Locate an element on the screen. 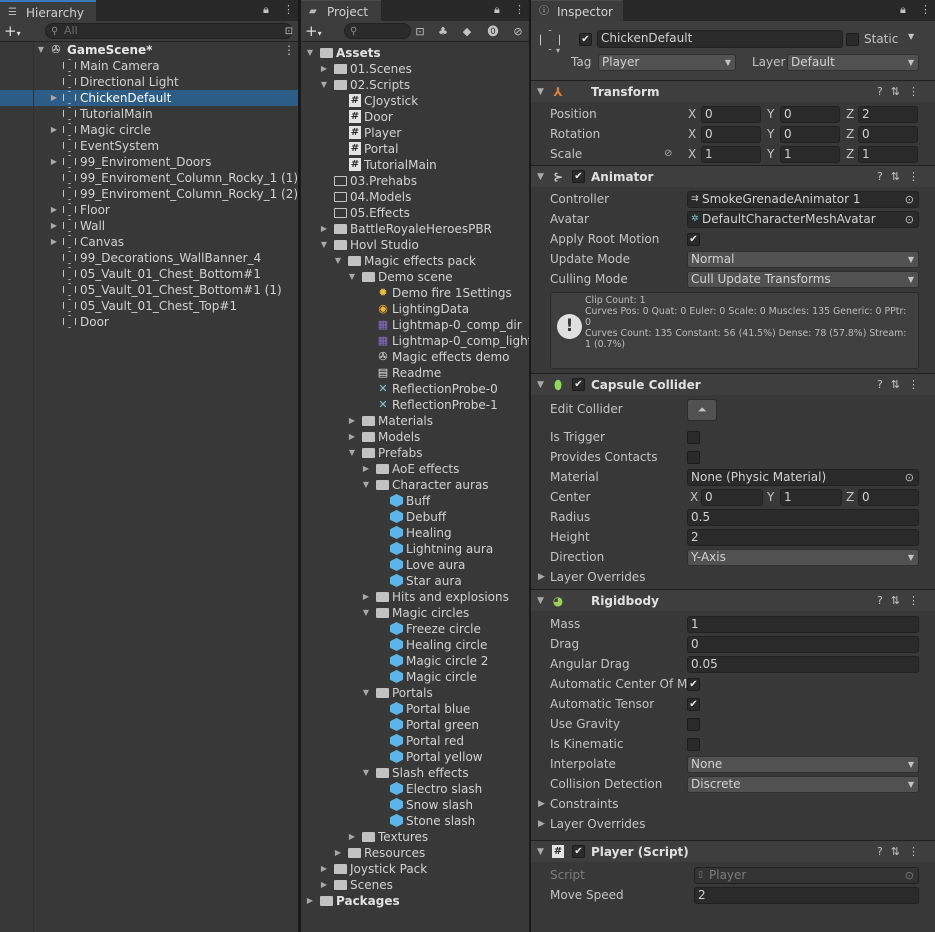 The width and height of the screenshot is (935, 932). transform-header: ▼ ⅄ Transform ?⇅⋮ is located at coordinates (733, 91).